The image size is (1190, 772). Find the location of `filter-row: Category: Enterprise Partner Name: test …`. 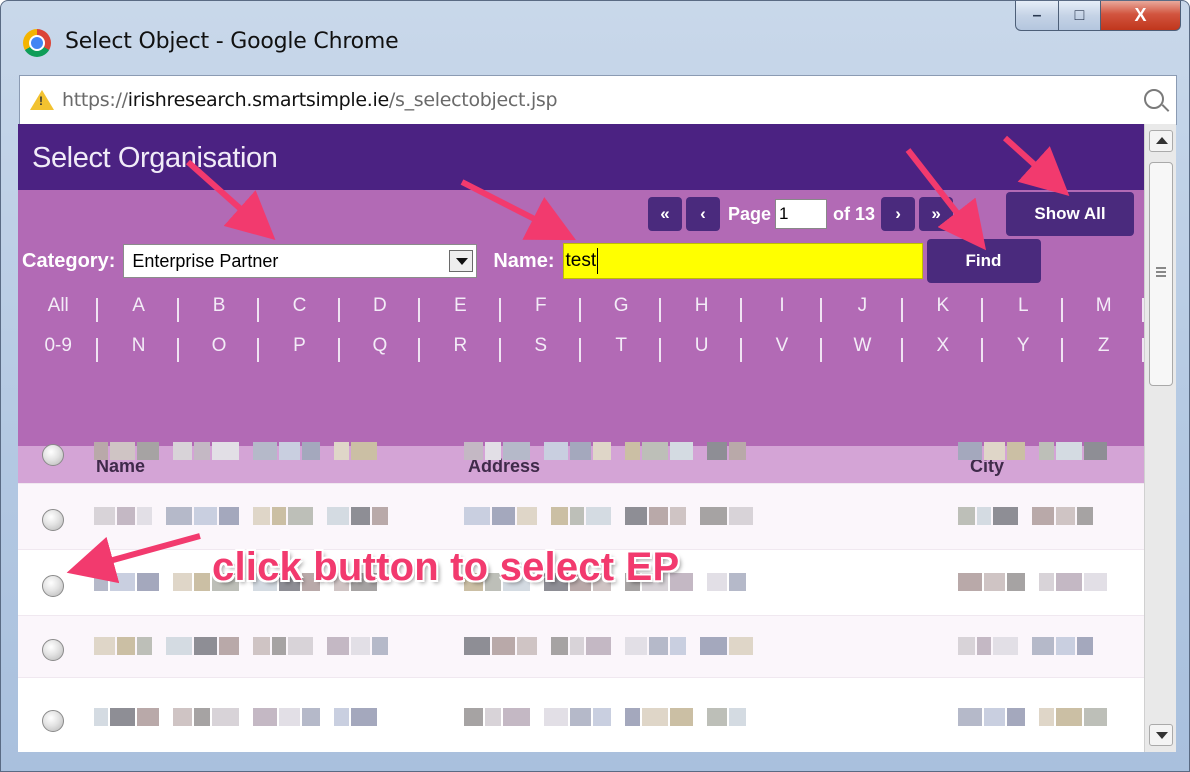

filter-row: Category: Enterprise Partner Name: test … is located at coordinates (531, 261).